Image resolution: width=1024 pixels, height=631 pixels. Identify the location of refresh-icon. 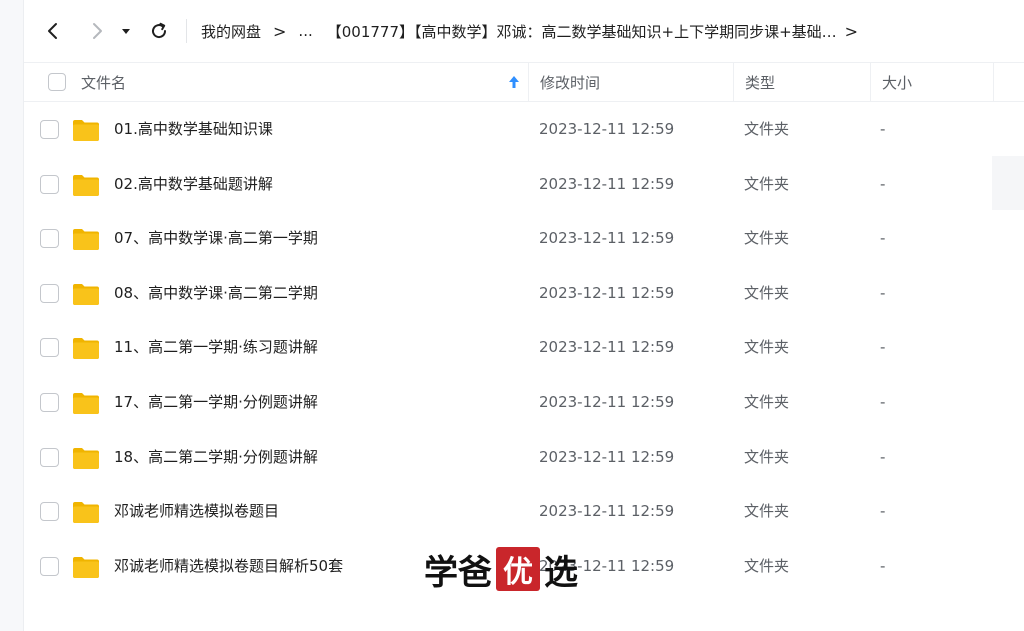
(159, 30).